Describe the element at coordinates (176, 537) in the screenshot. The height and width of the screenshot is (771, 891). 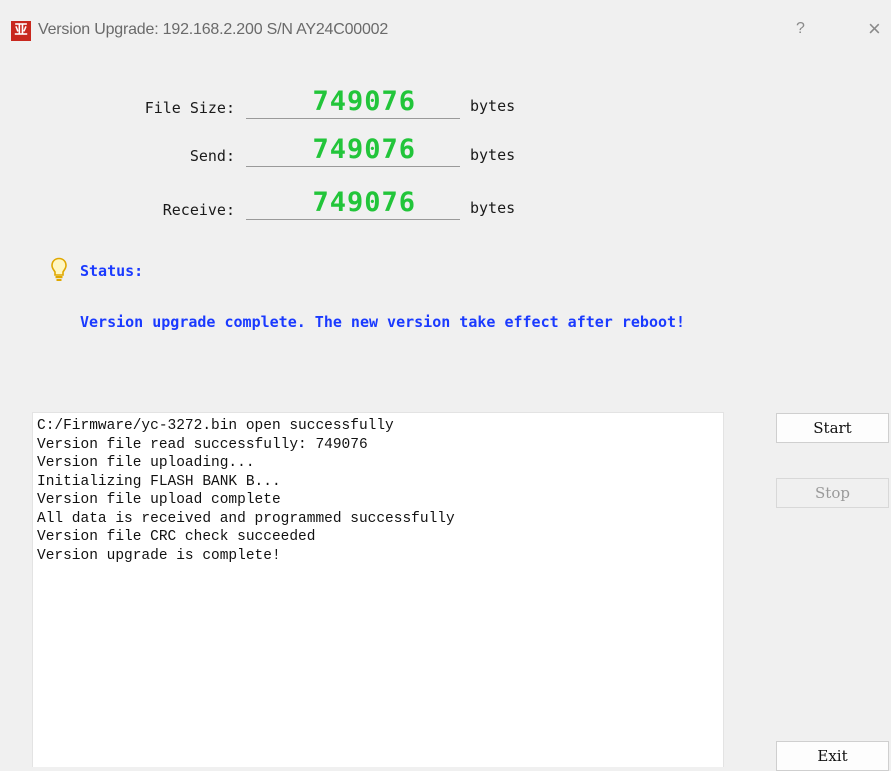
I see `log-line: Version file CRC check succeeded` at that location.